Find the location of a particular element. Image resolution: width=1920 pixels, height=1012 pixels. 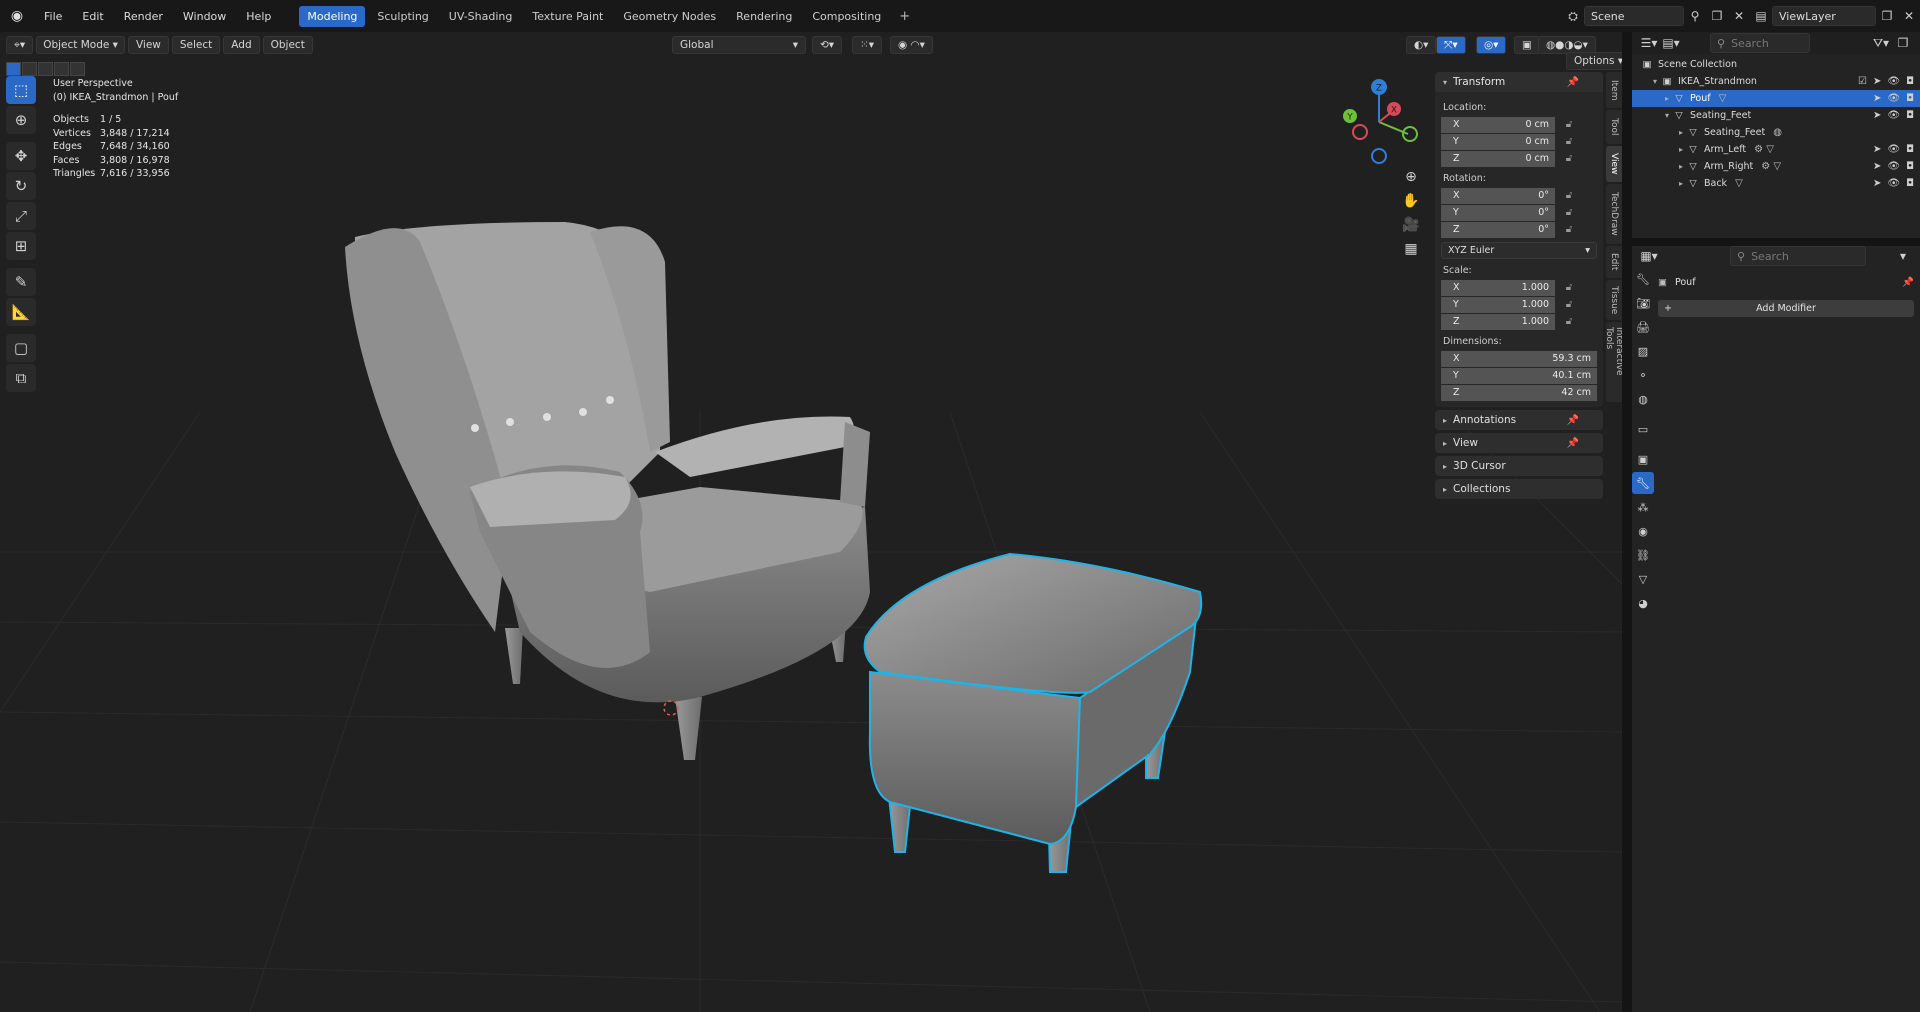

modifier-icon: ⚙ ▽ is located at coordinates (1771, 166).